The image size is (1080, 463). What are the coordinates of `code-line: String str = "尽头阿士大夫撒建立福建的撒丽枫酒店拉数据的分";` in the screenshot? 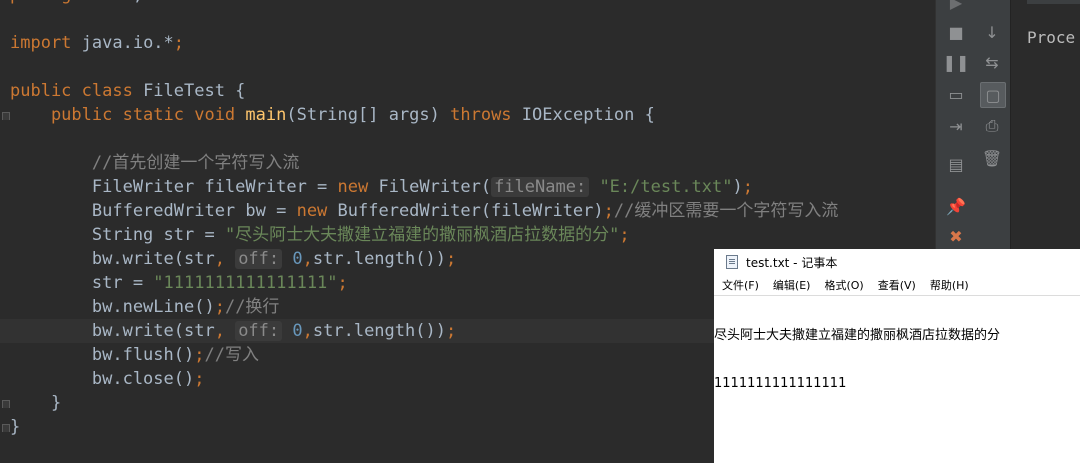 It's located at (467, 235).